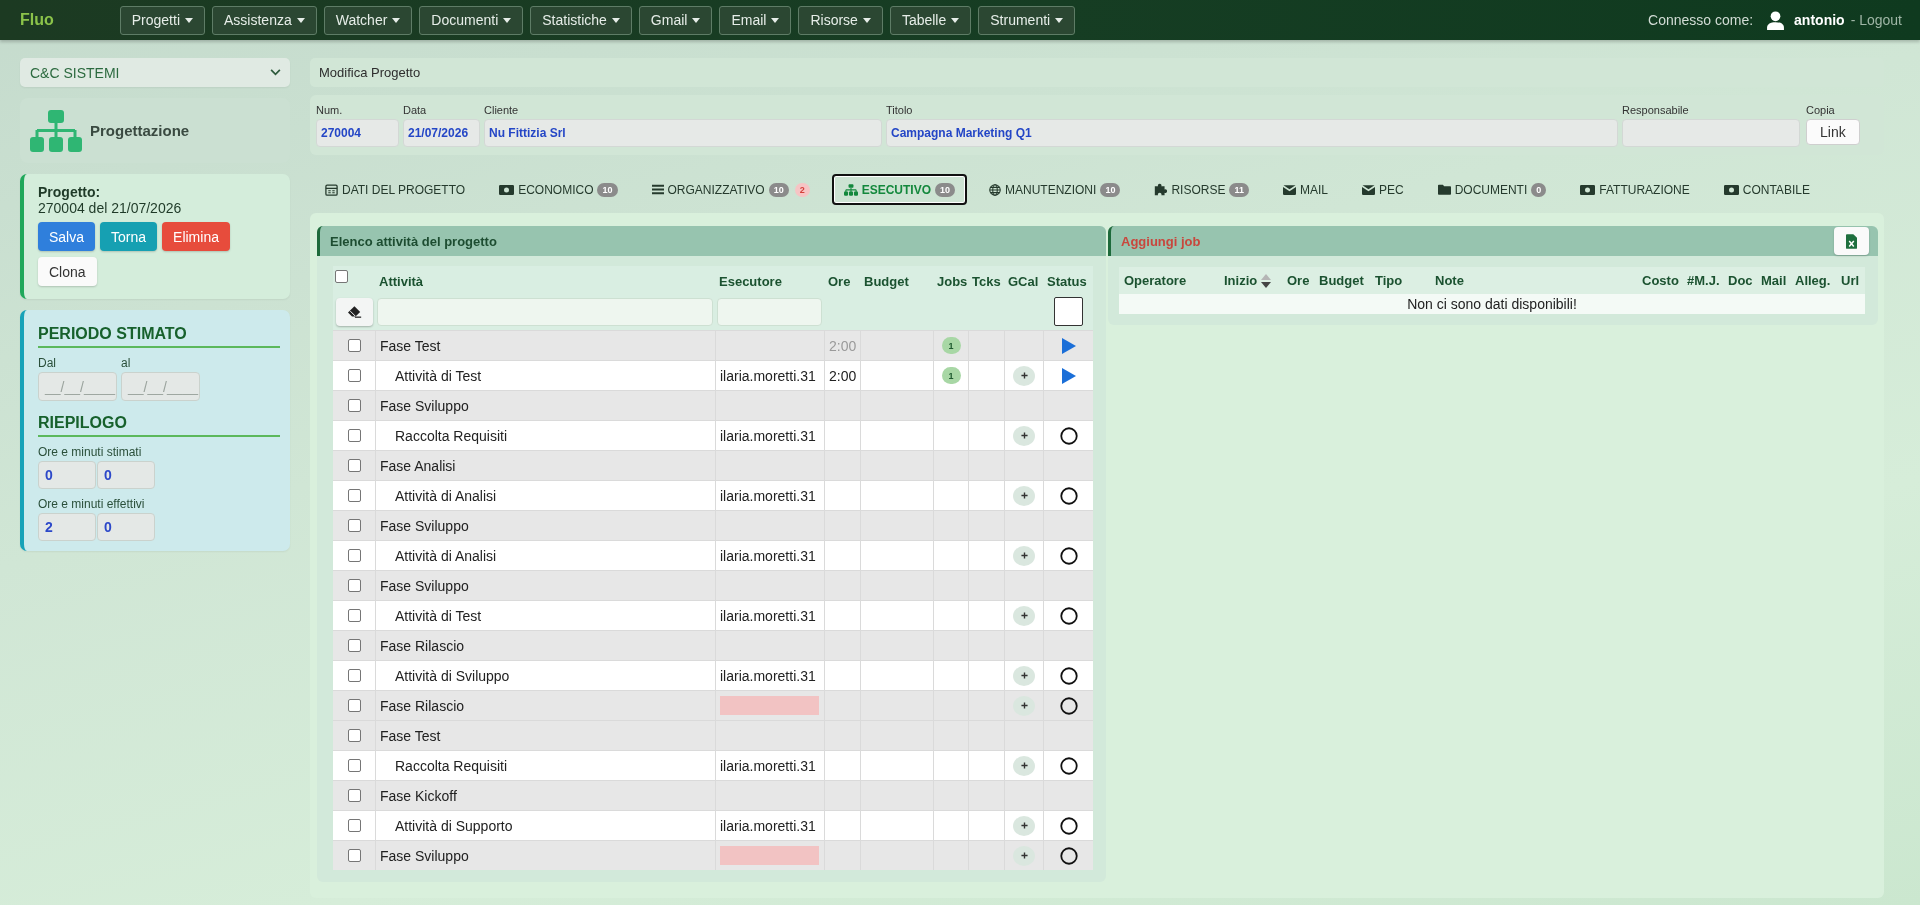  Describe the element at coordinates (1068, 311) in the screenshot. I see `status-filter-field` at that location.